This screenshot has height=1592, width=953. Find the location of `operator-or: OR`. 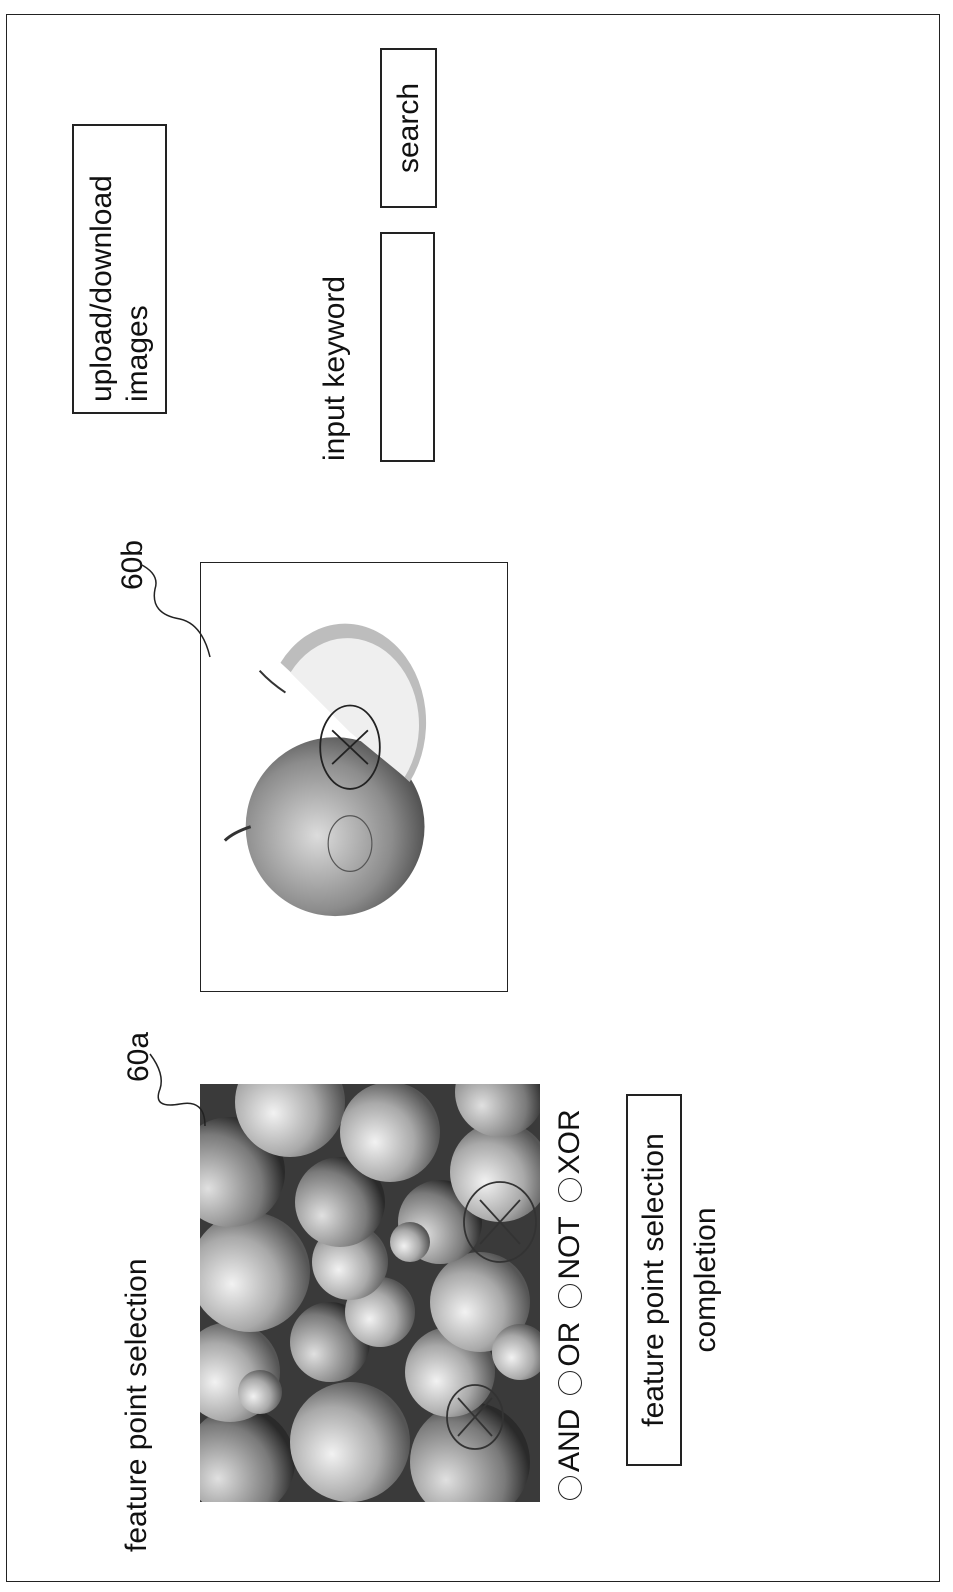

operator-or: OR is located at coordinates (570, 1358).